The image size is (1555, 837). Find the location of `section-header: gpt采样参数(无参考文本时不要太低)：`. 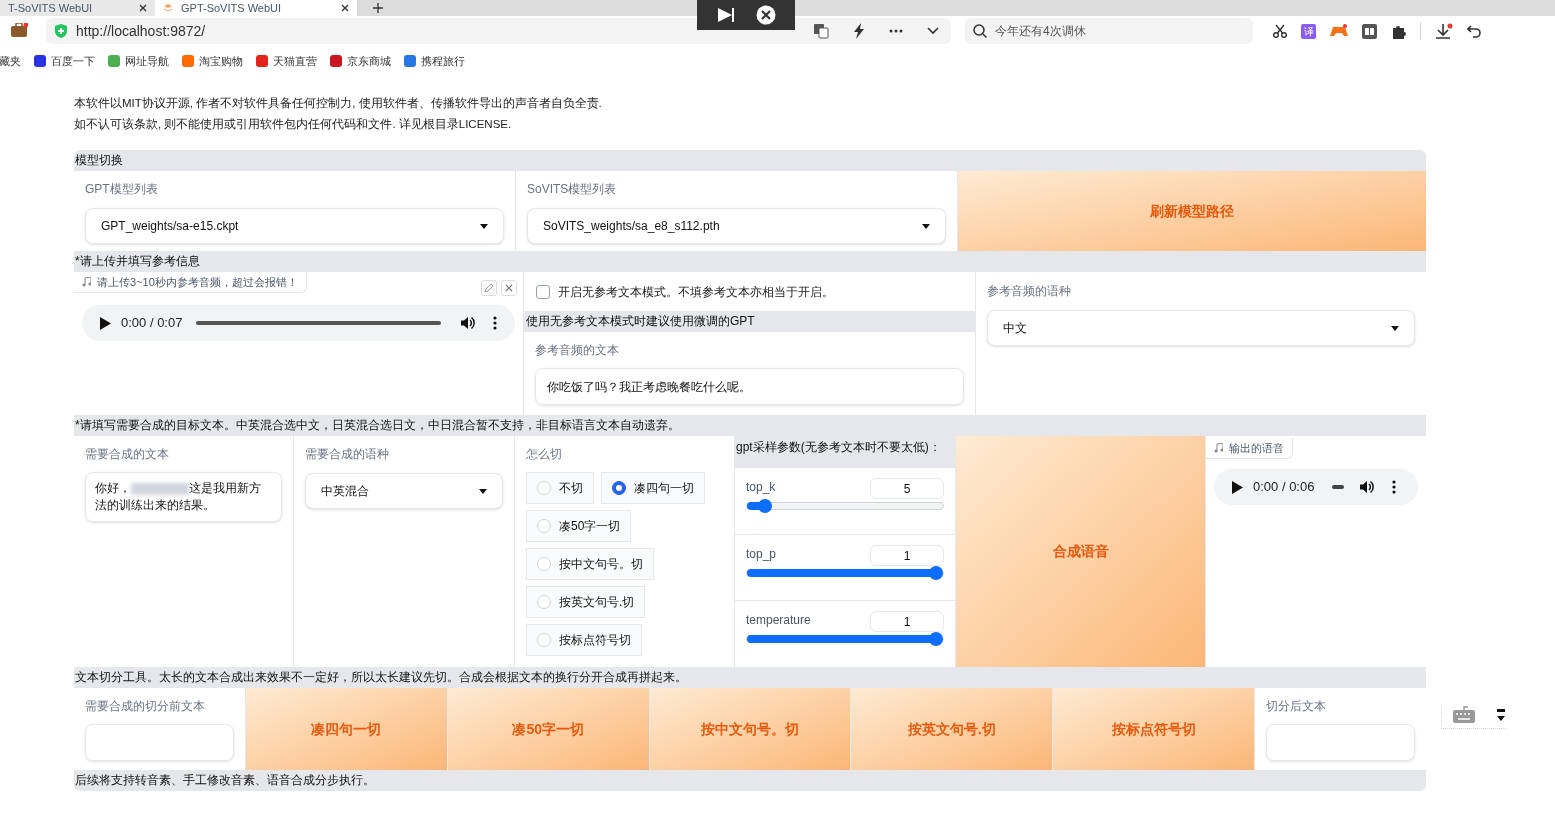

section-header: gpt采样参数(无参考文本时不要太低)： is located at coordinates (838, 447).